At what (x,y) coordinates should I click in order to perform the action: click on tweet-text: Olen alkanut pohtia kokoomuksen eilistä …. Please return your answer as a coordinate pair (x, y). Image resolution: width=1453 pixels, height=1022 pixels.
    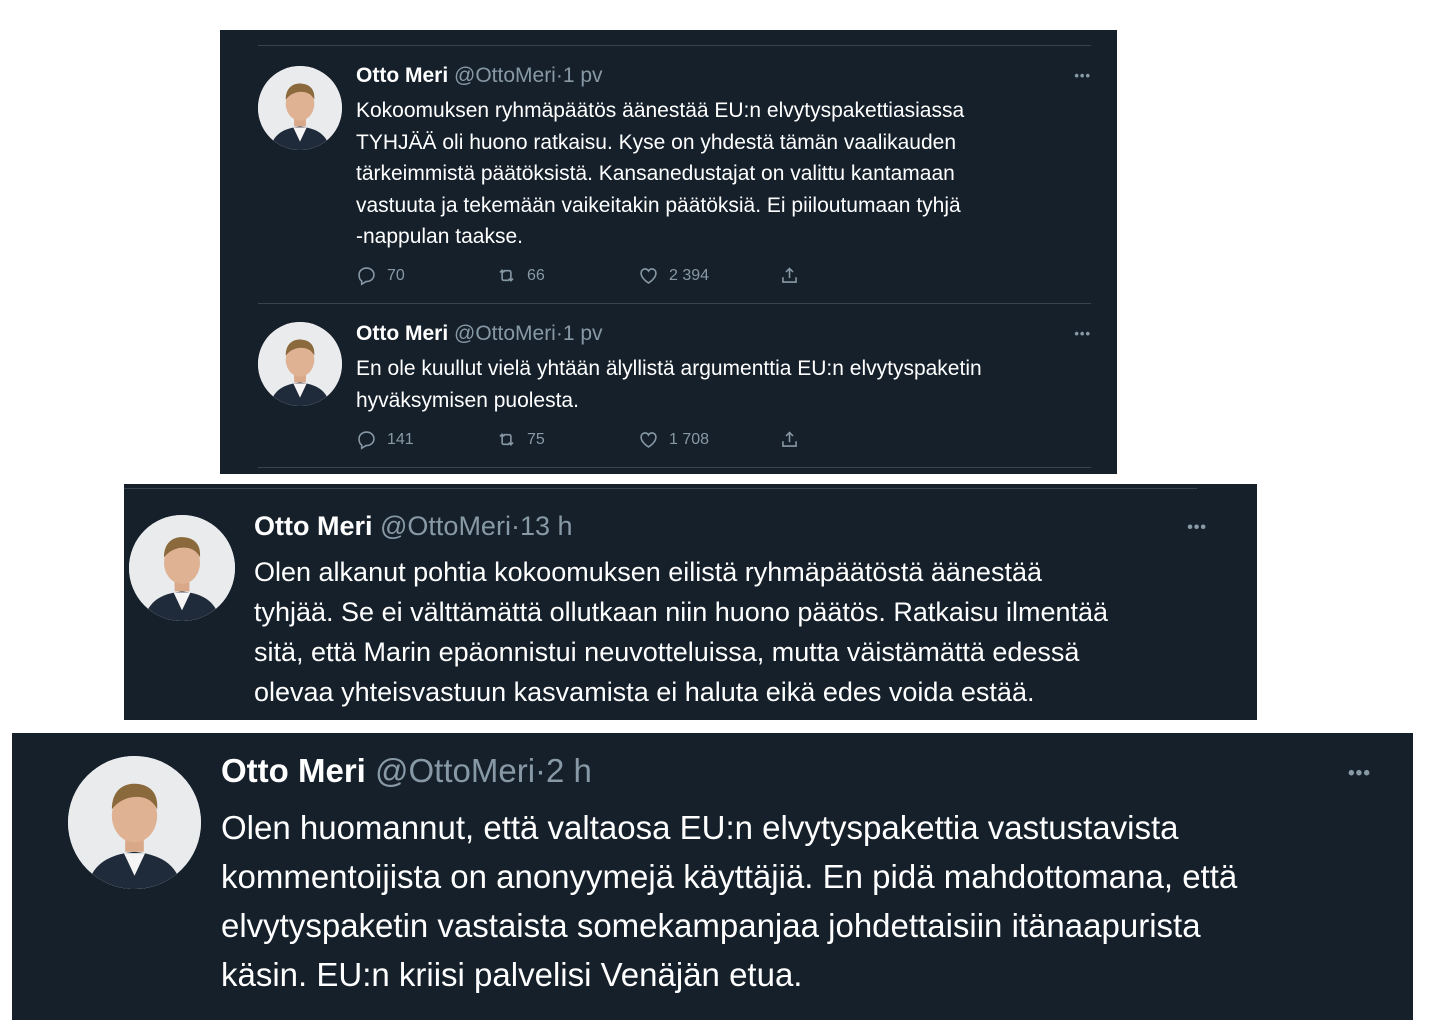
    Looking at the image, I should click on (681, 632).